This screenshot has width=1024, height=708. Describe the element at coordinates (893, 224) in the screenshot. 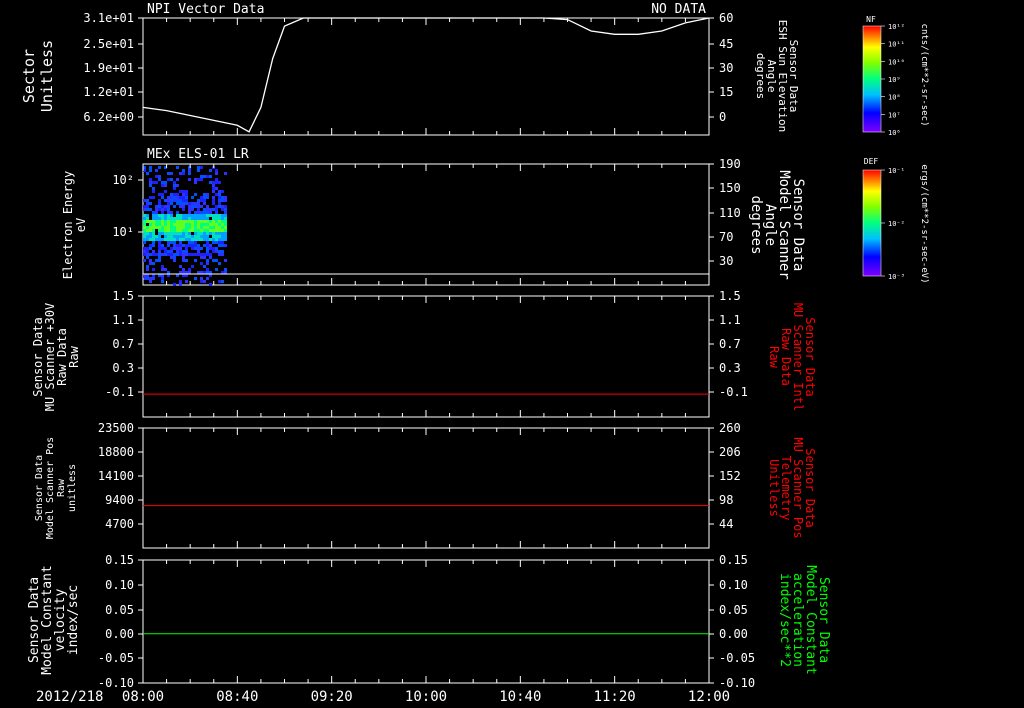

I see `colorbar-def-ticks: 10⁻¹ 10⁻² 10⁻³` at that location.